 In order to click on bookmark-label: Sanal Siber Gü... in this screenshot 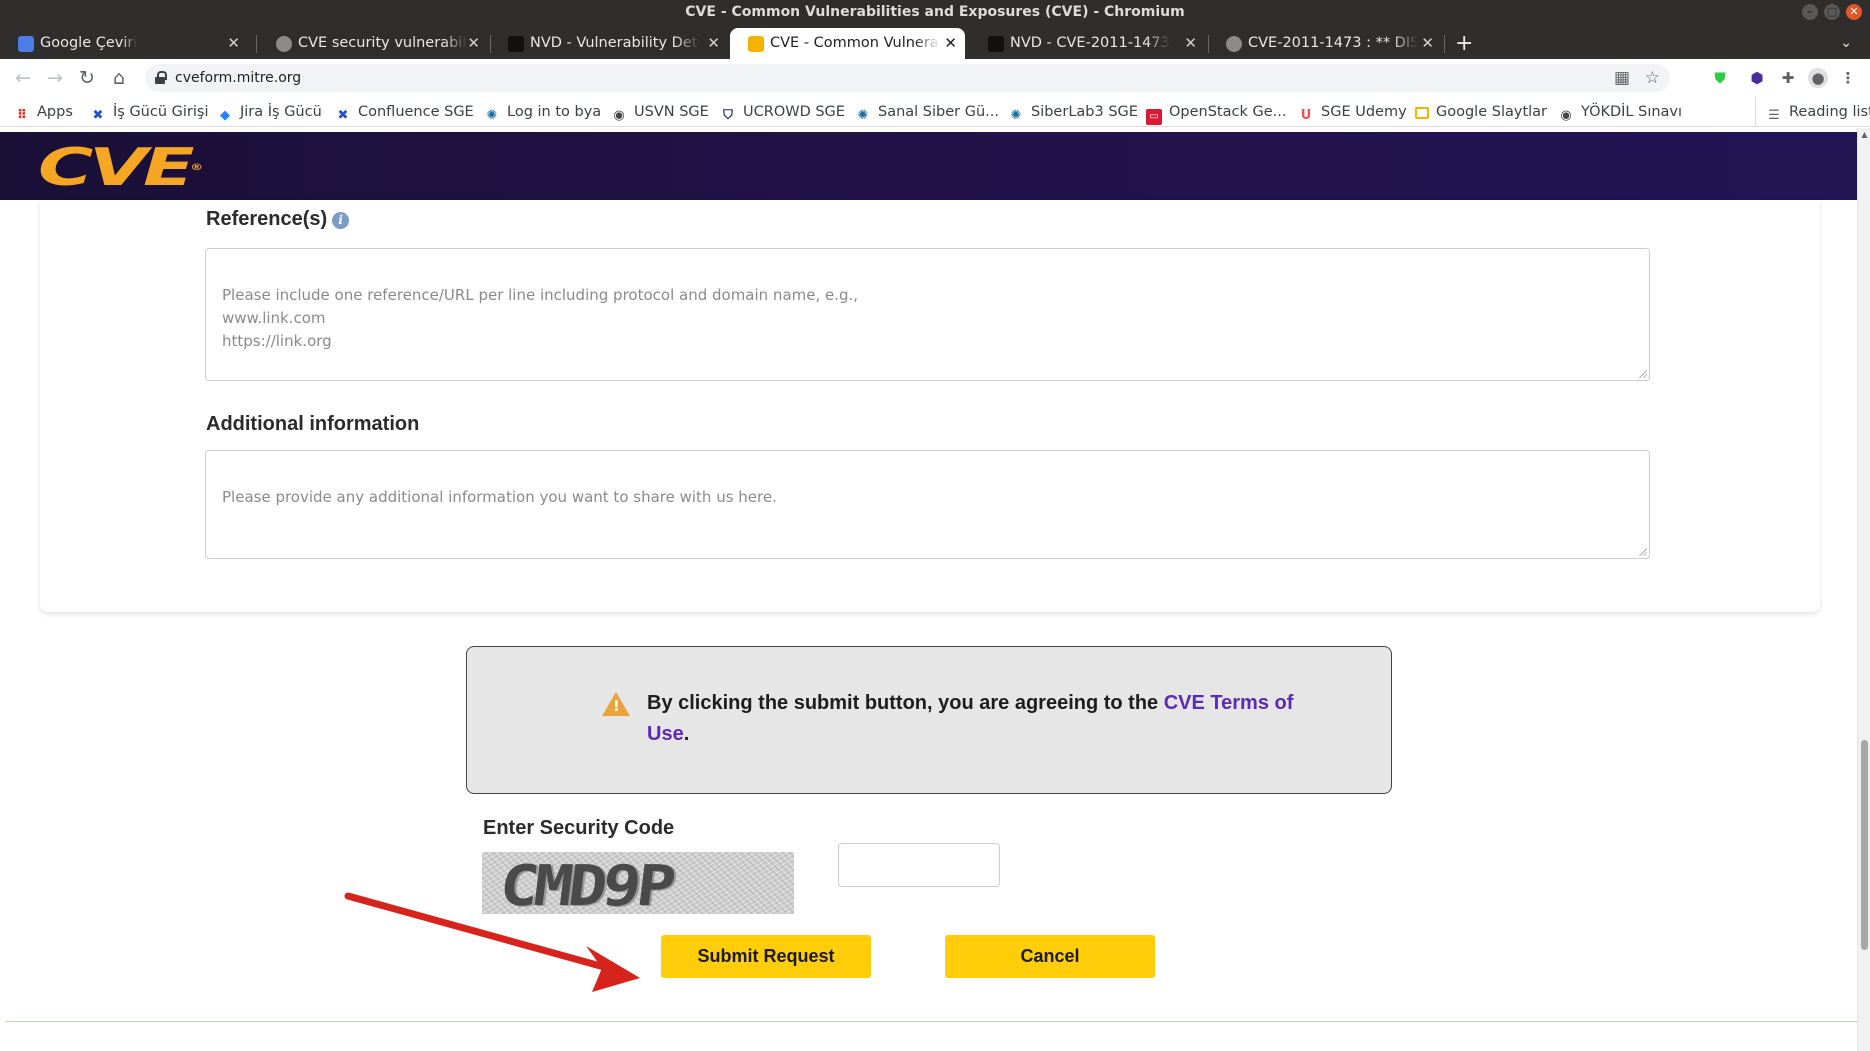, I will do `click(938, 112)`.